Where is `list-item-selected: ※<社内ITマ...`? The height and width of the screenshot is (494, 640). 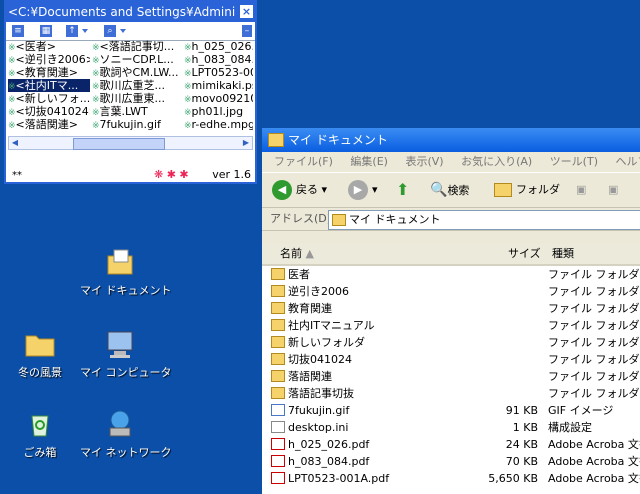 list-item-selected: ※<社内ITマ... is located at coordinates (49, 85).